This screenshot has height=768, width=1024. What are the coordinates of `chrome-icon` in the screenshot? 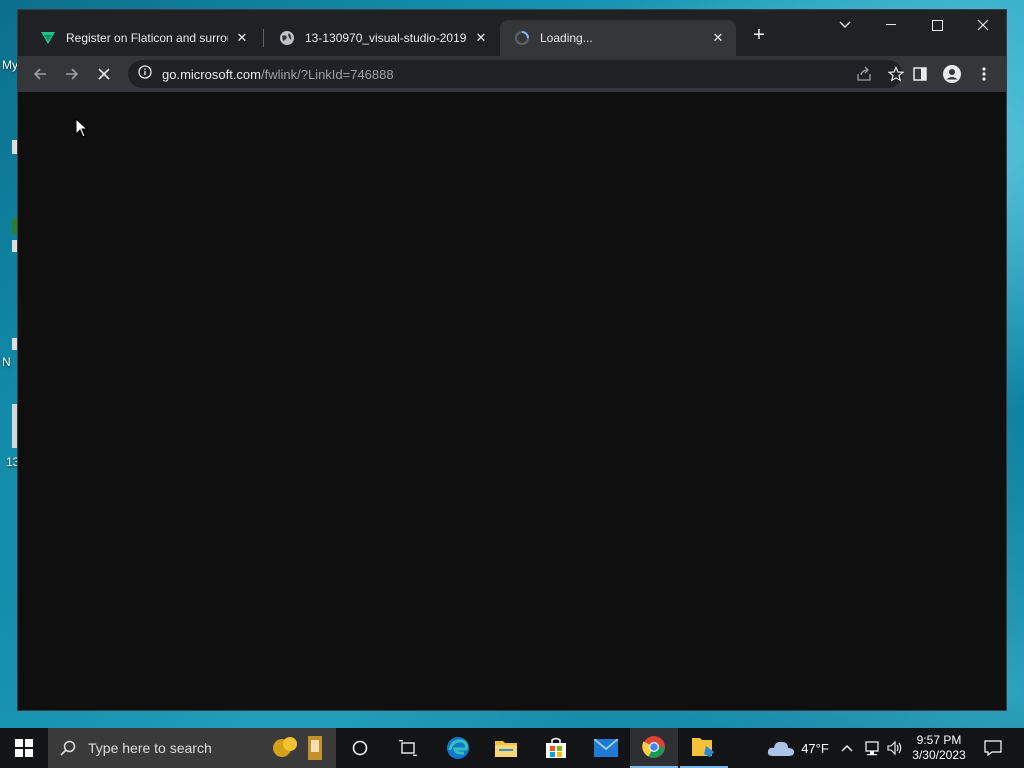 It's located at (654, 748).